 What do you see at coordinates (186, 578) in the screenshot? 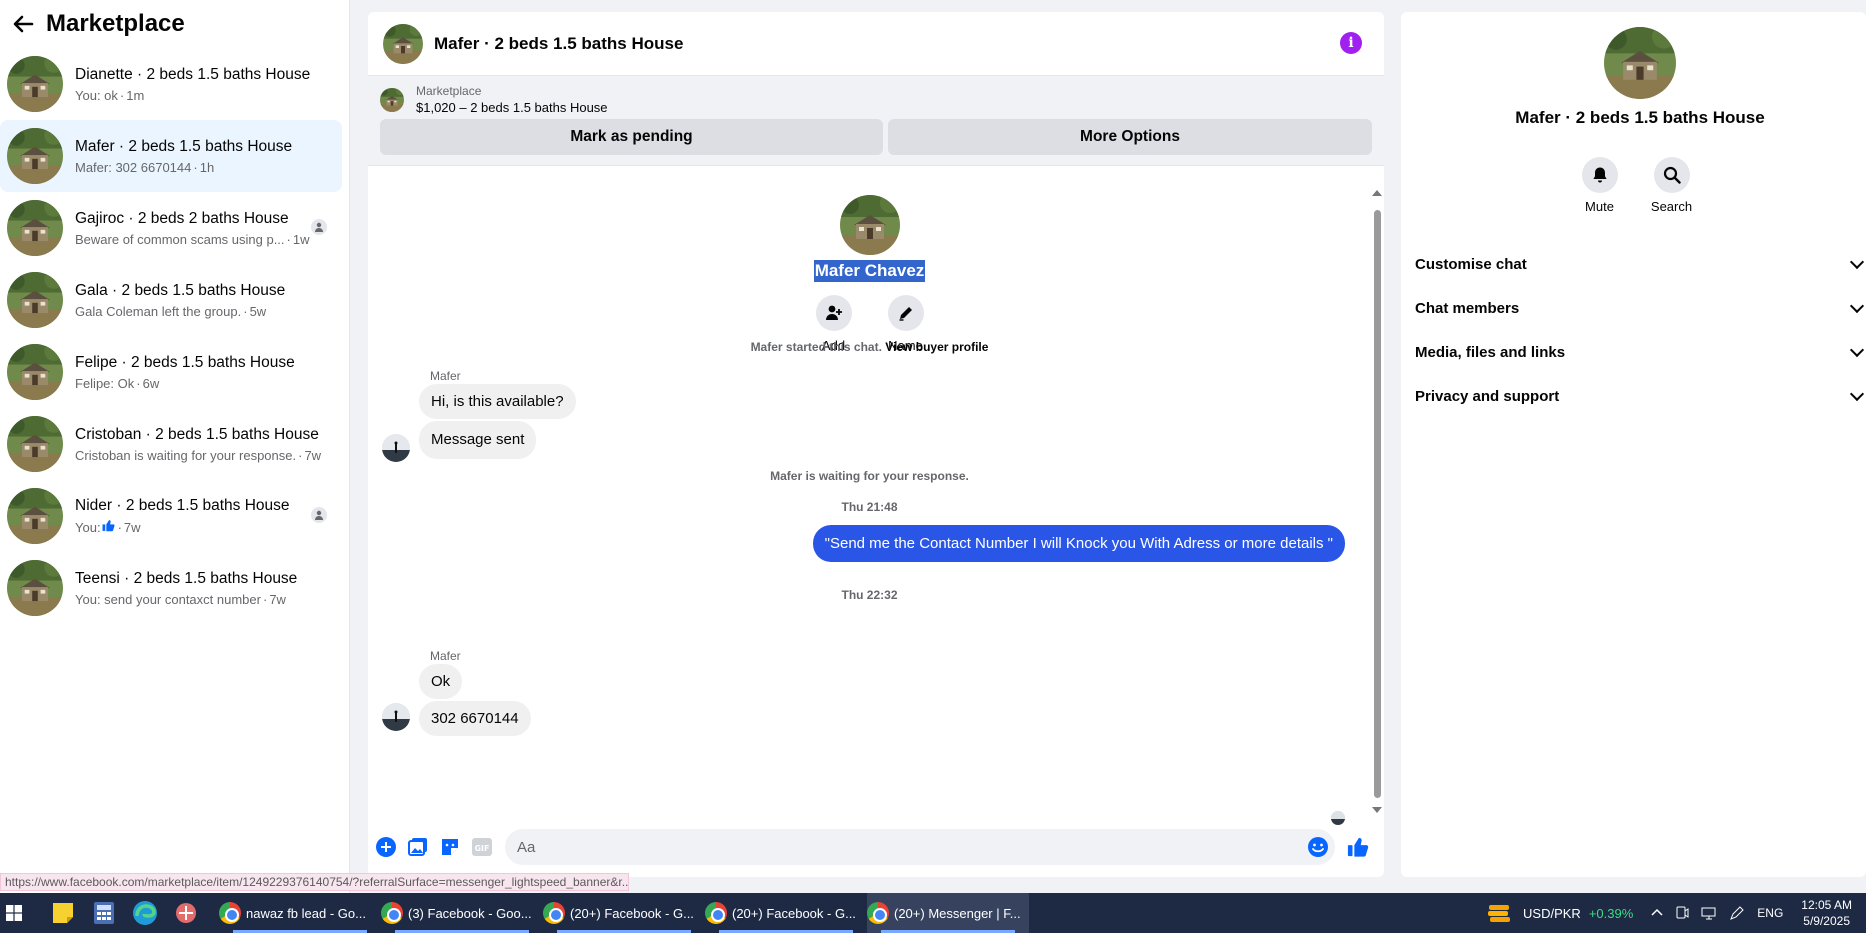
I see `conversation-title: Teensi · 2 beds 1.5 baths House` at bounding box center [186, 578].